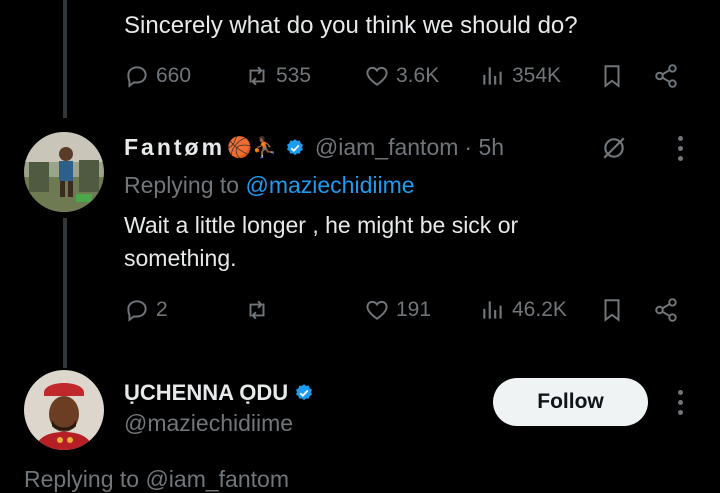  I want to click on reply-text-line2: something., so click(180, 258).